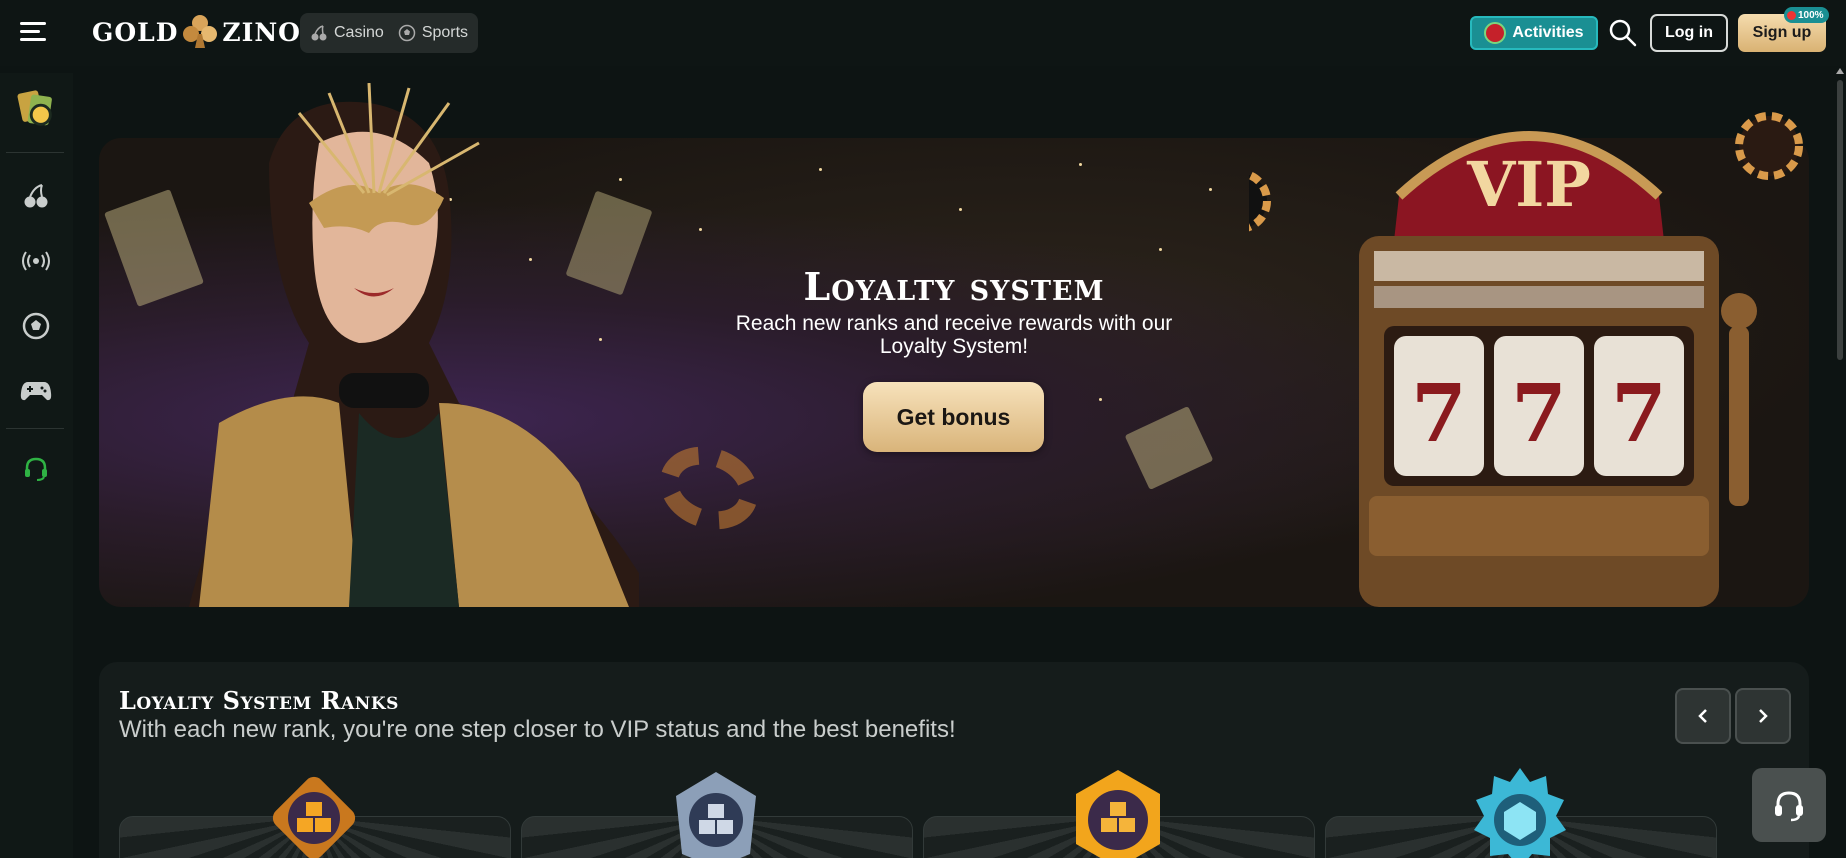 The width and height of the screenshot is (1846, 858). I want to click on live-broadcast-icon, so click(36, 261).